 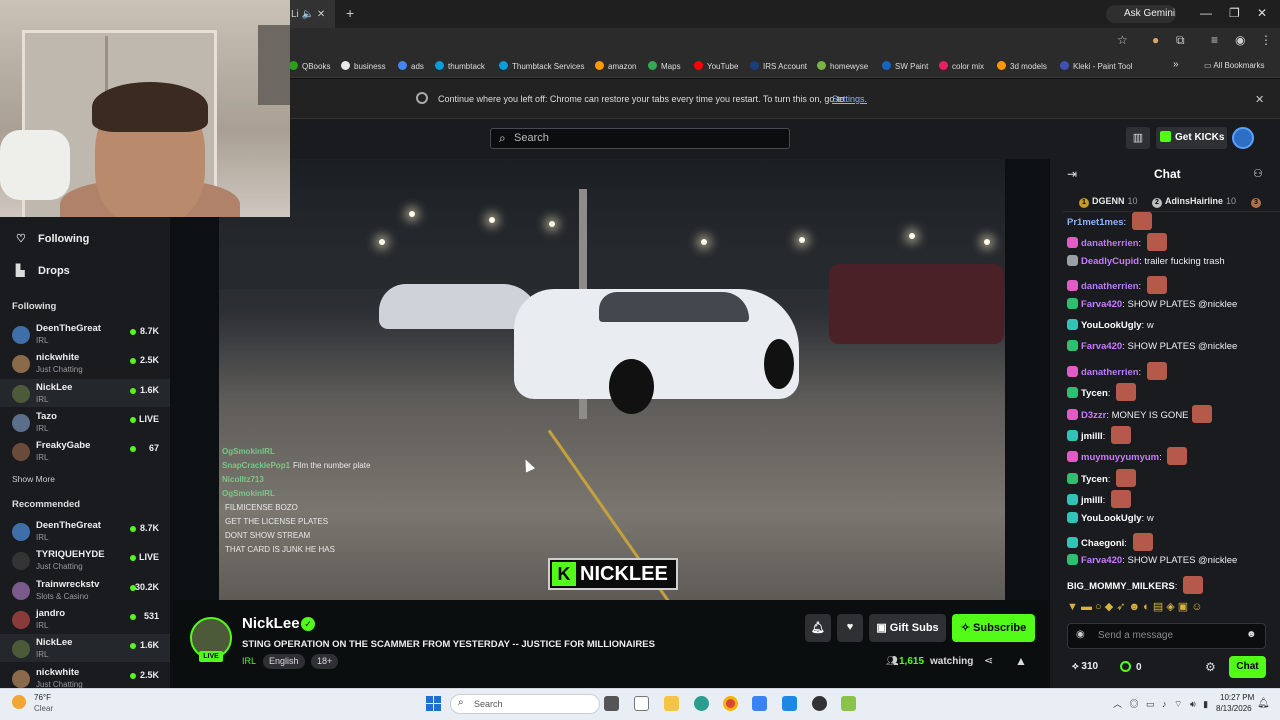 I want to click on leader-1: 1 DGENN 10, so click(x=1108, y=202).